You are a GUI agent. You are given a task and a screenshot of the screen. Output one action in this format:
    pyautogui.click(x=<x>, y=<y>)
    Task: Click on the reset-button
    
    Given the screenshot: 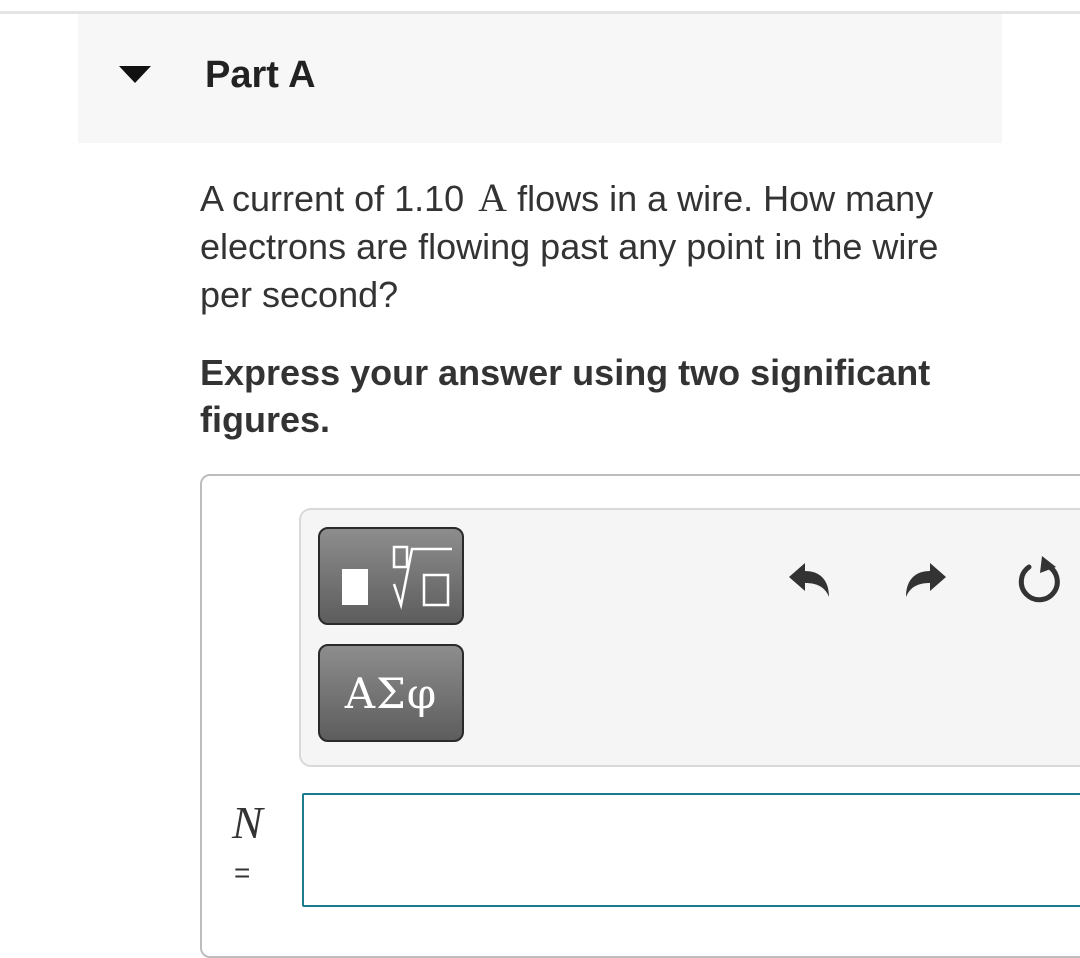 What is the action you would take?
    pyautogui.click(x=1038, y=579)
    